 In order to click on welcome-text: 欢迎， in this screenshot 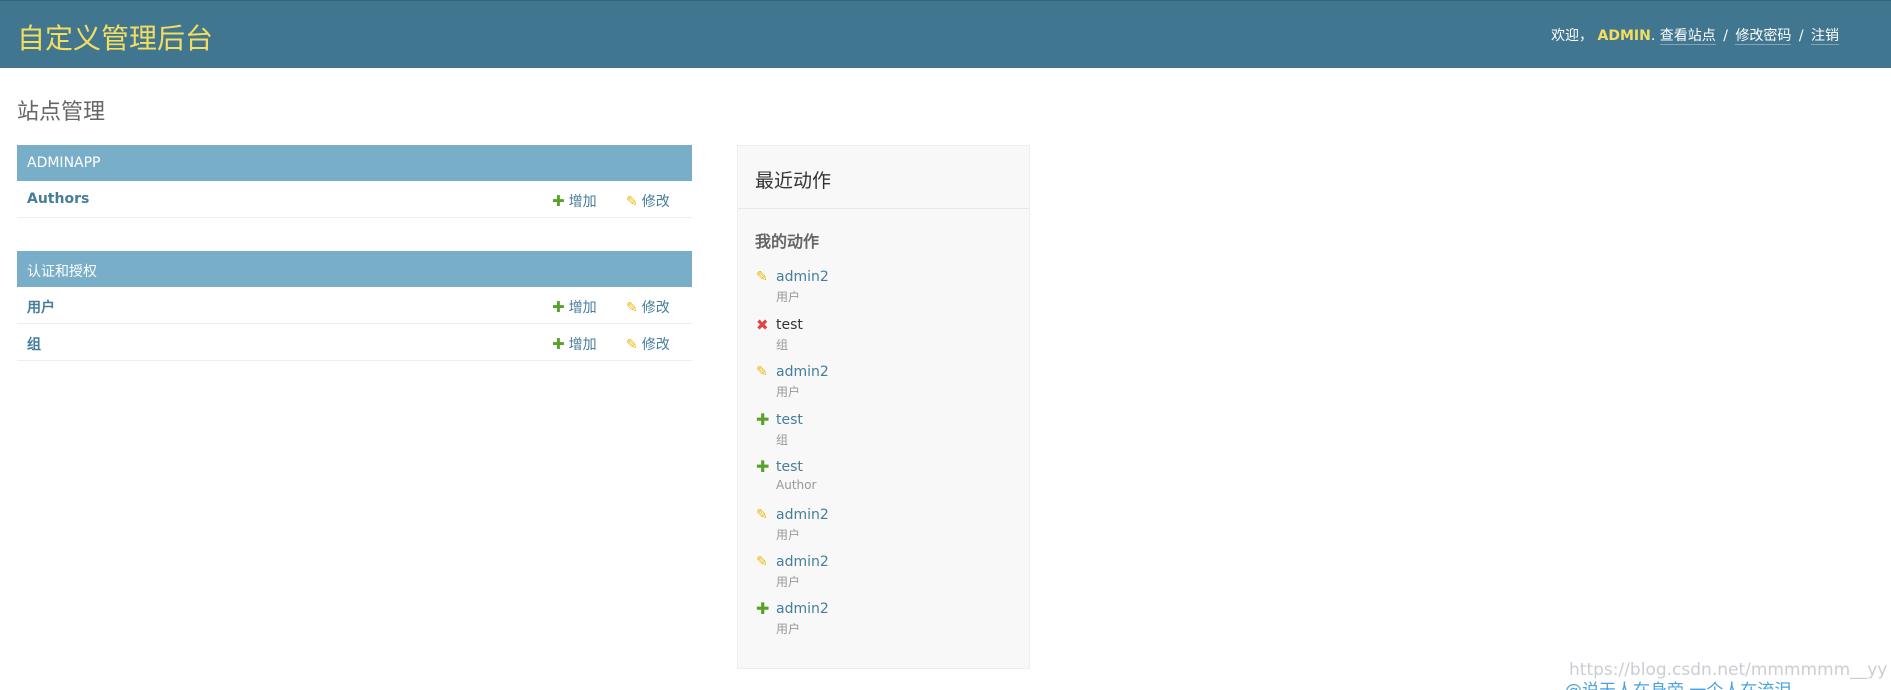, I will do `click(1572, 36)`.